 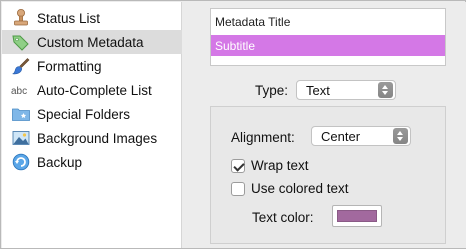 What do you see at coordinates (21, 66) in the screenshot?
I see `paintbrush-icon` at bounding box center [21, 66].